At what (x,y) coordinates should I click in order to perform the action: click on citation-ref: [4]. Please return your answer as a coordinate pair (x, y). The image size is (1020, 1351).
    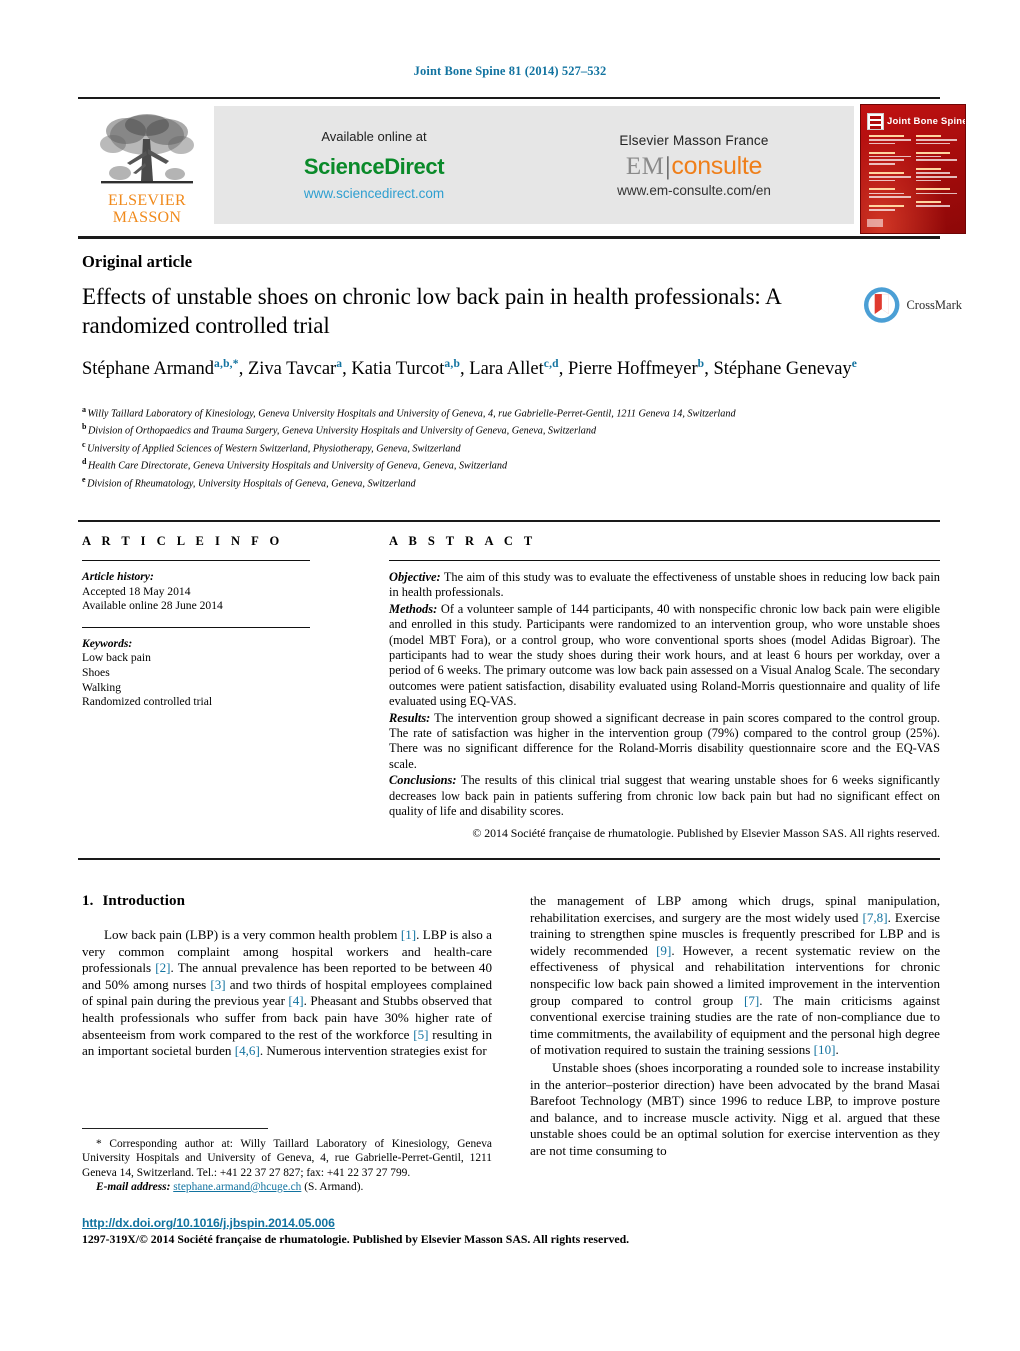
    Looking at the image, I should click on (295, 1000).